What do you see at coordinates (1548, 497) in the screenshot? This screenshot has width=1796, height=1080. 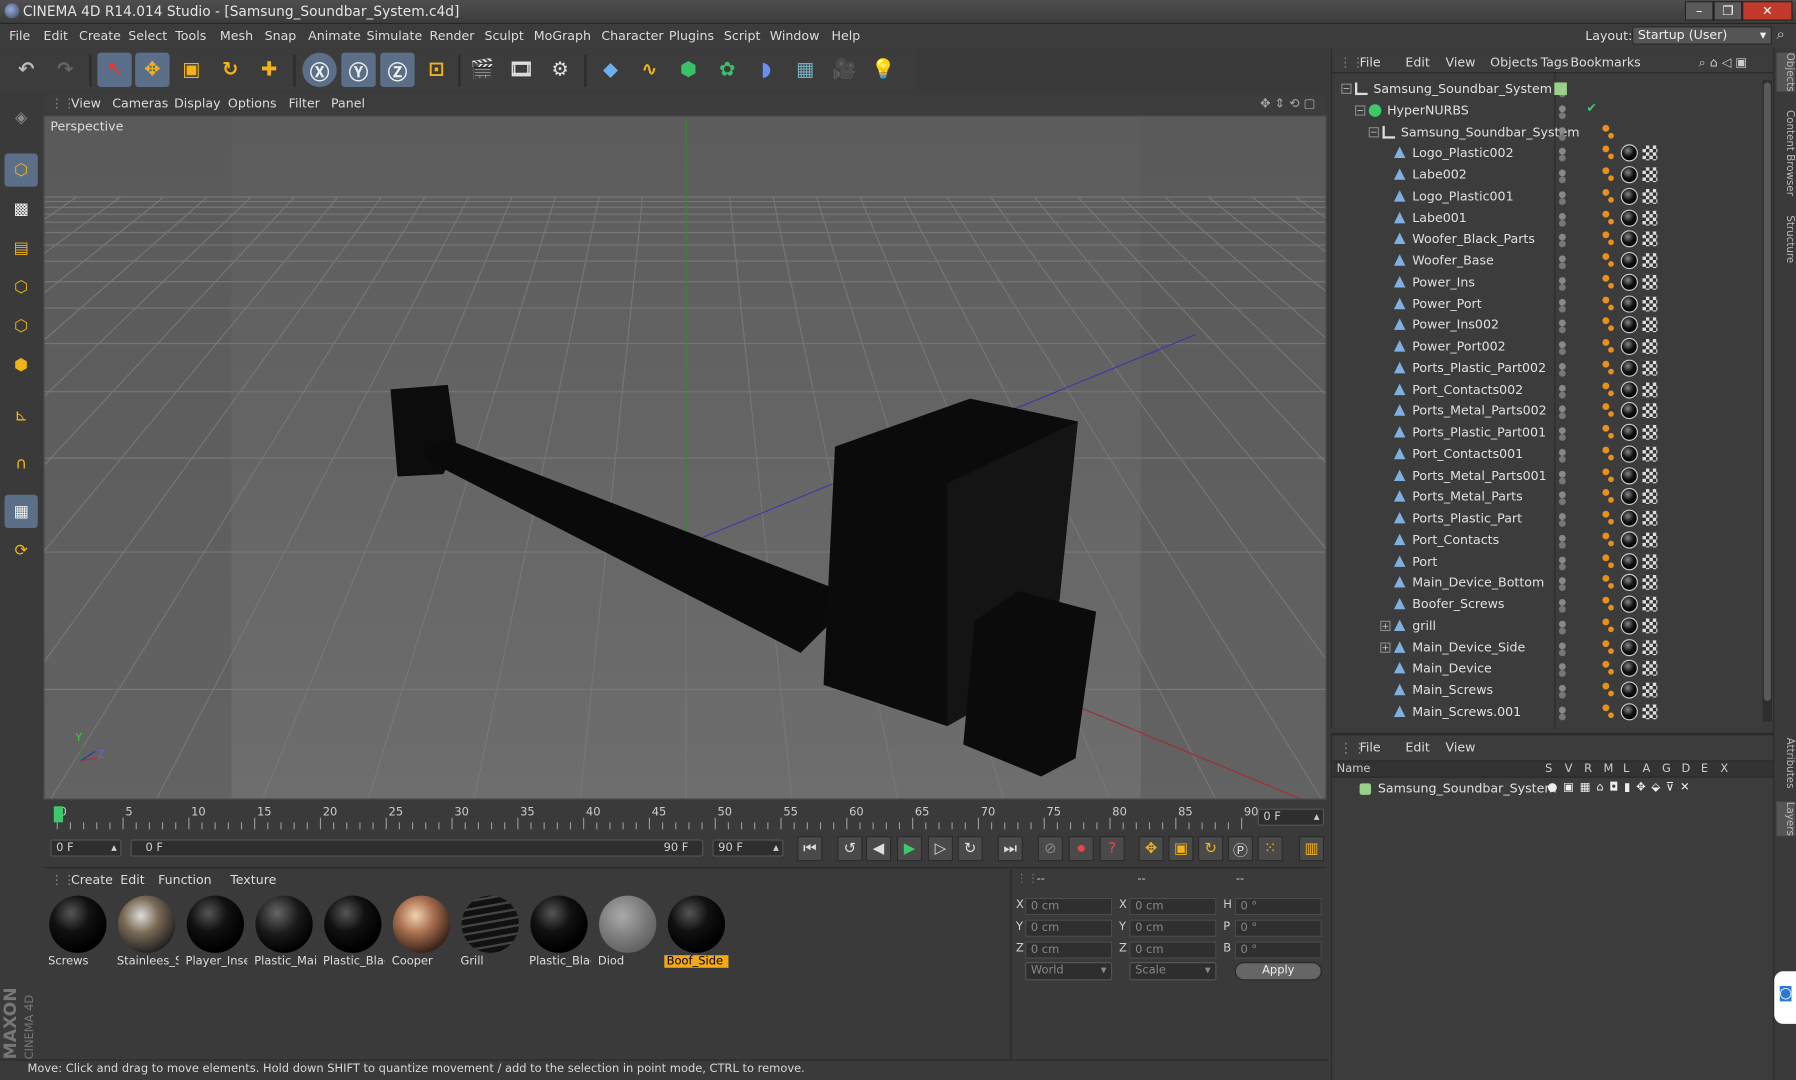 I see `object-row: Ports_Metal_Parts` at bounding box center [1548, 497].